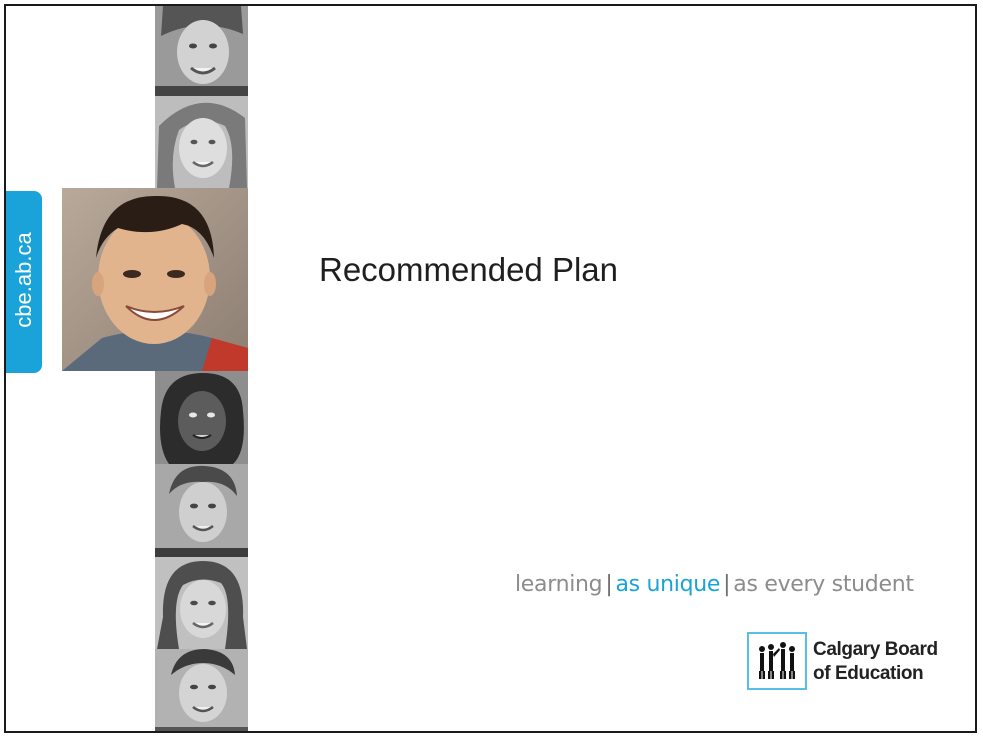 The width and height of the screenshot is (983, 737). I want to click on slide-title: Recommended Plan, so click(468, 269).